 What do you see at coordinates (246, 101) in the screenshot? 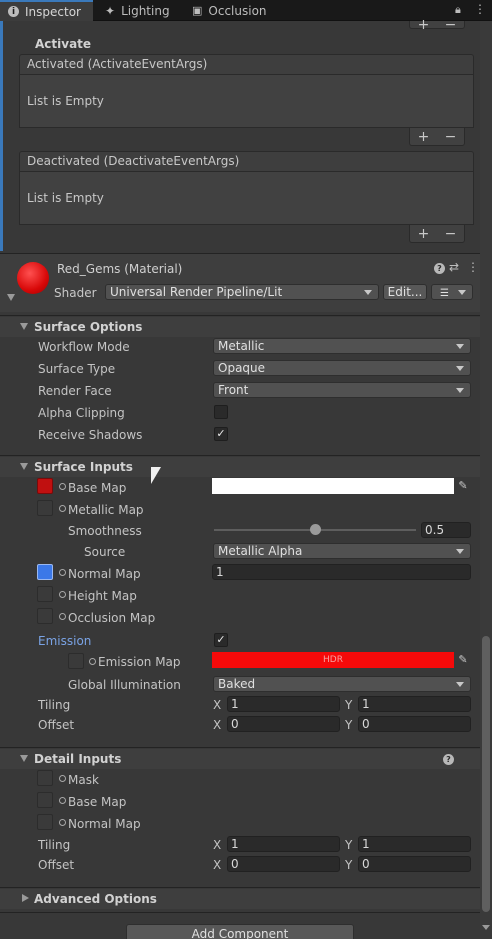
I see `activated-event-list: List is Empty` at bounding box center [246, 101].